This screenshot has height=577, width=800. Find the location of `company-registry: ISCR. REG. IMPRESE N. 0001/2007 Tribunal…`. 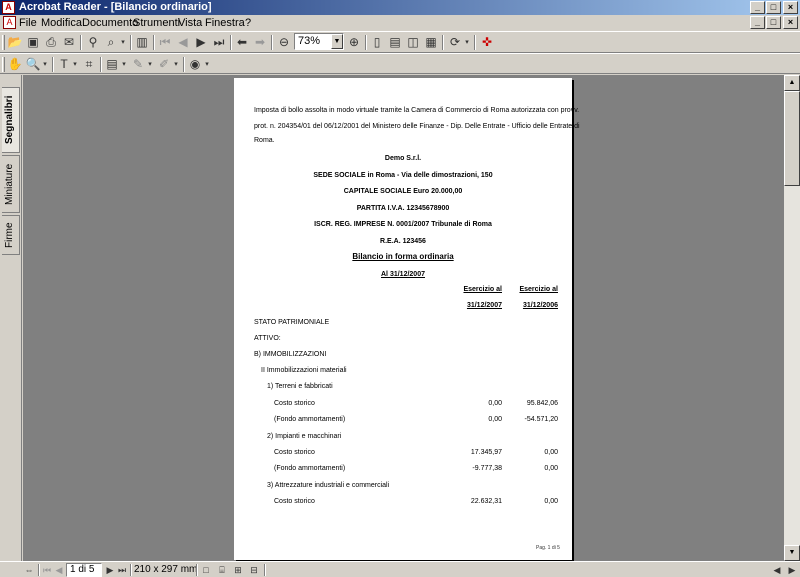

company-registry: ISCR. REG. IMPRESE N. 0001/2007 Tribunal… is located at coordinates (403, 224).